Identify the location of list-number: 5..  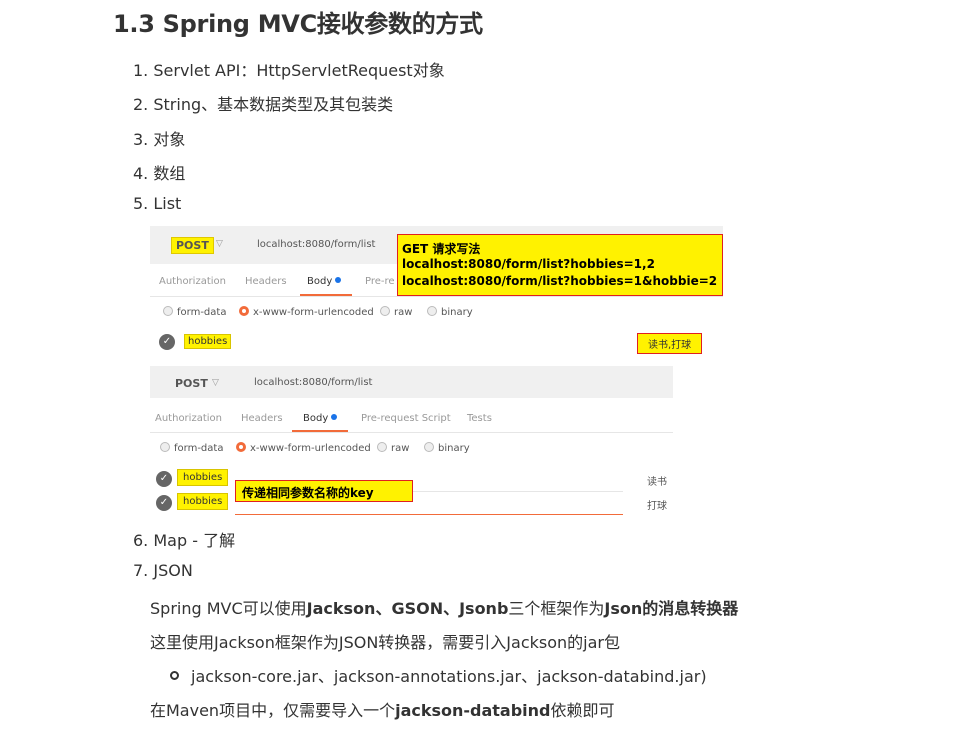
(141, 203).